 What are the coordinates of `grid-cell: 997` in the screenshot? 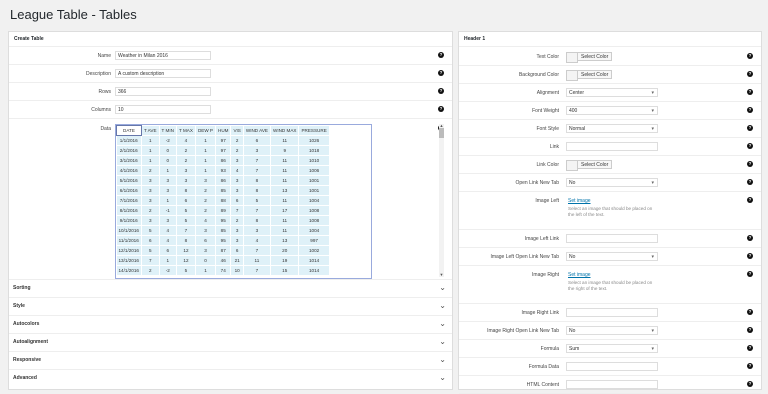 It's located at (314, 240).